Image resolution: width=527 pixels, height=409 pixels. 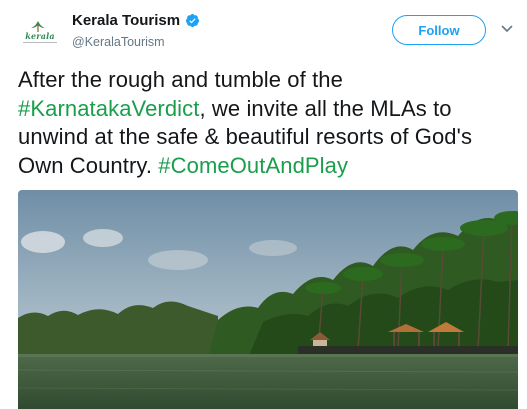 I want to click on avatar-logo-text: kerala, so click(x=40, y=36).